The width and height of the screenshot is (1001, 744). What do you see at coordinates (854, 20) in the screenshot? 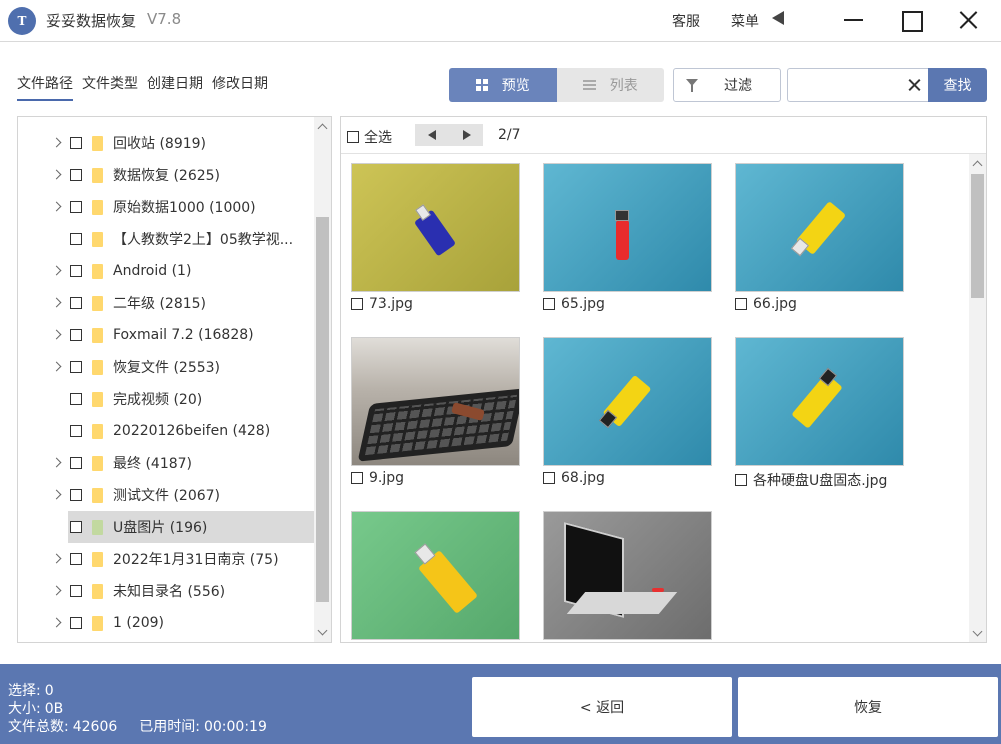
I see `minimize-button` at bounding box center [854, 20].